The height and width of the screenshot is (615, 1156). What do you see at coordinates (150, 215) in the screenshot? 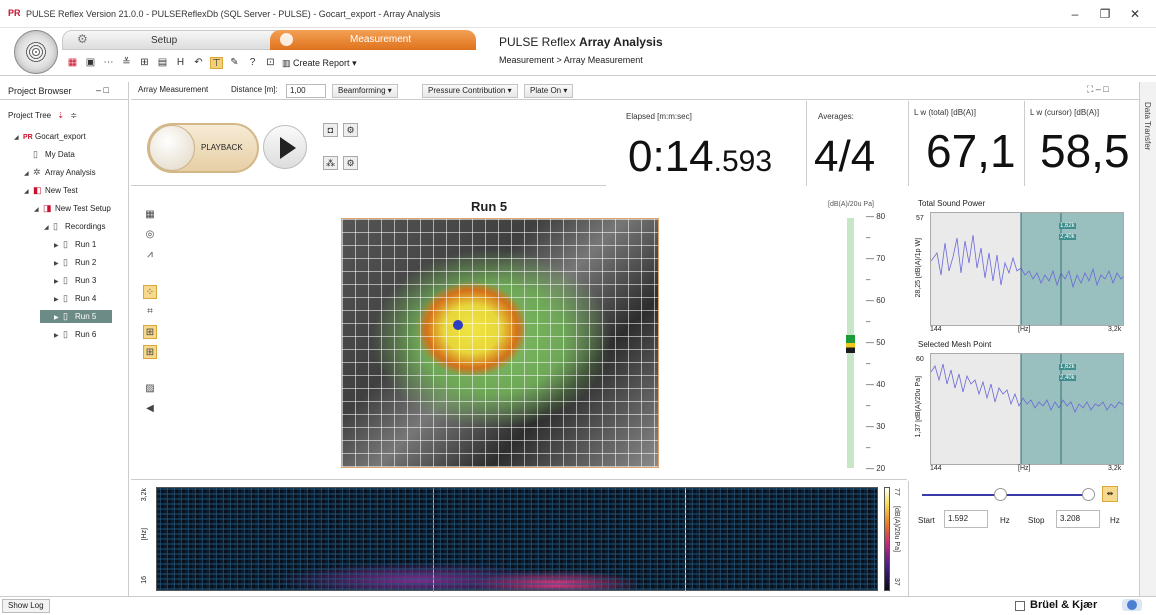
I see `mesh-icon: ▦` at bounding box center [150, 215].